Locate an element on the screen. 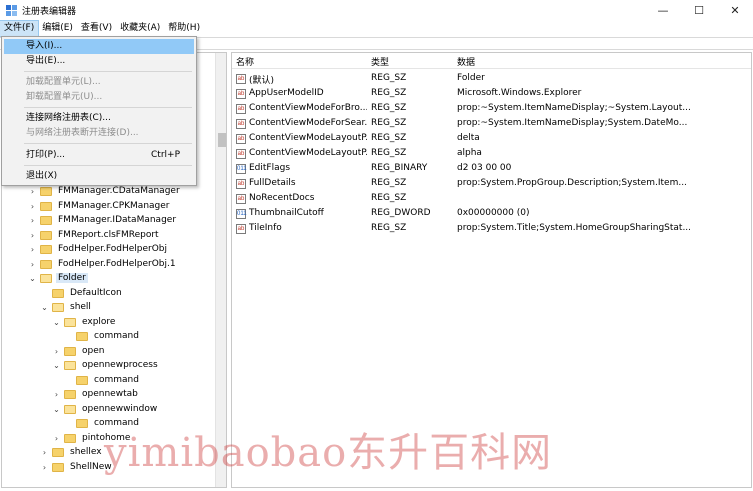 This screenshot has height=491, width=753. minimize-button: — is located at coordinates (663, 10).